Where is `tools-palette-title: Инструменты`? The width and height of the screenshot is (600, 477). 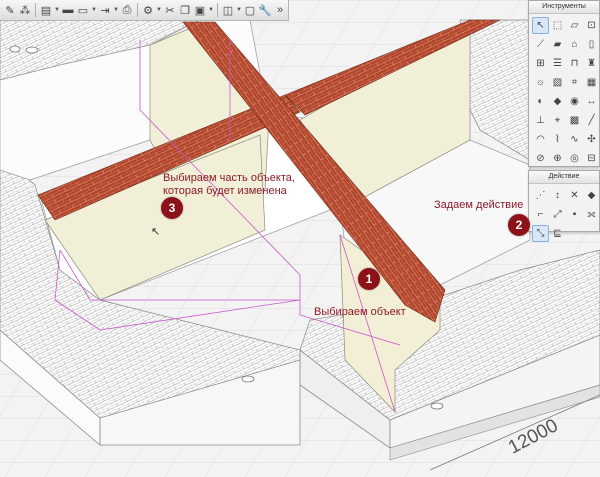
tools-palette-title: Инструменты is located at coordinates (564, 7).